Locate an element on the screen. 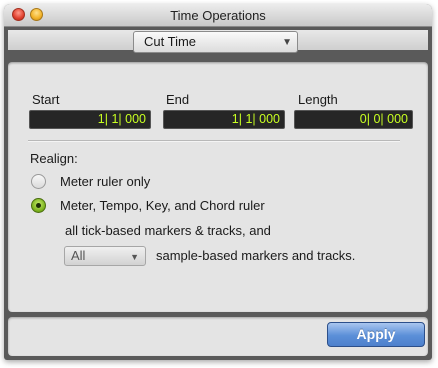  apply-button: Apply is located at coordinates (376, 334).